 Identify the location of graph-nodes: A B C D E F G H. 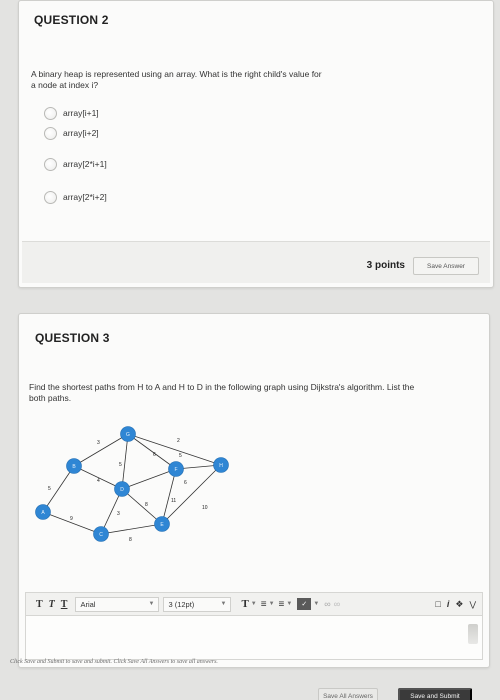
(132, 484).